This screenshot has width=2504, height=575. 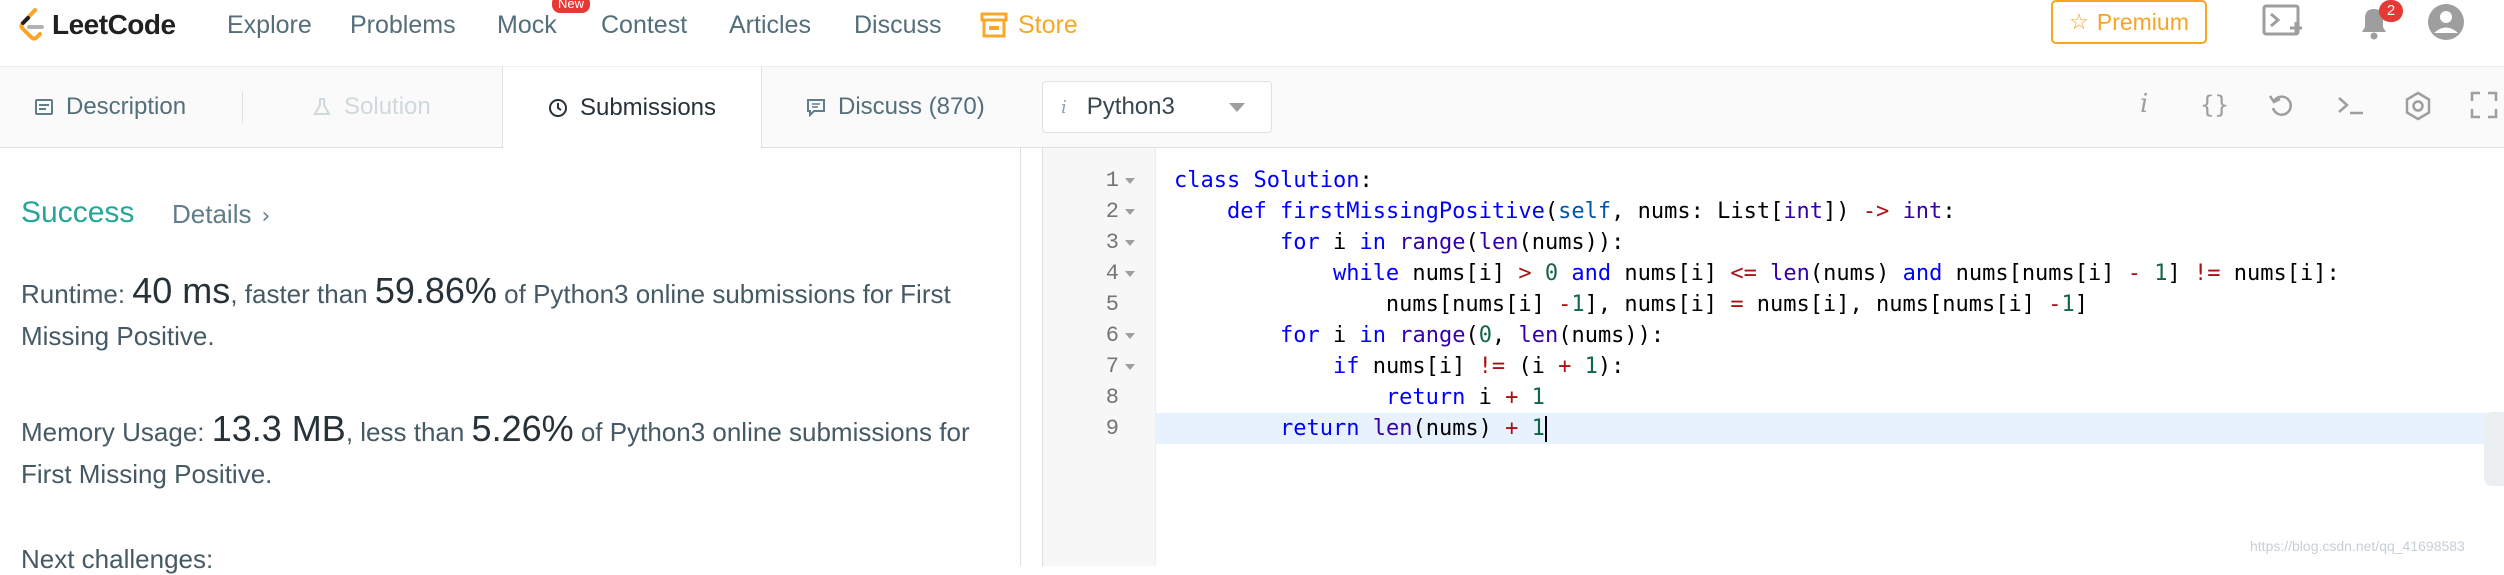 What do you see at coordinates (322, 106) in the screenshot?
I see `flask-icon` at bounding box center [322, 106].